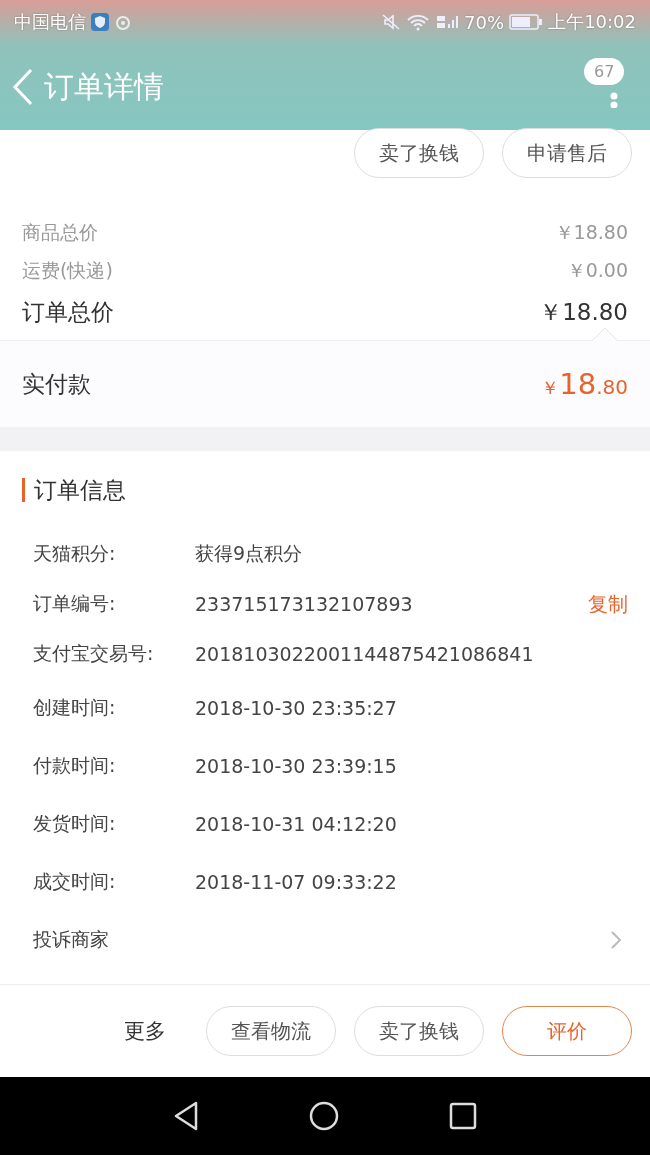  Describe the element at coordinates (50, 22) in the screenshot. I see `carrier-name: 中国电信` at that location.